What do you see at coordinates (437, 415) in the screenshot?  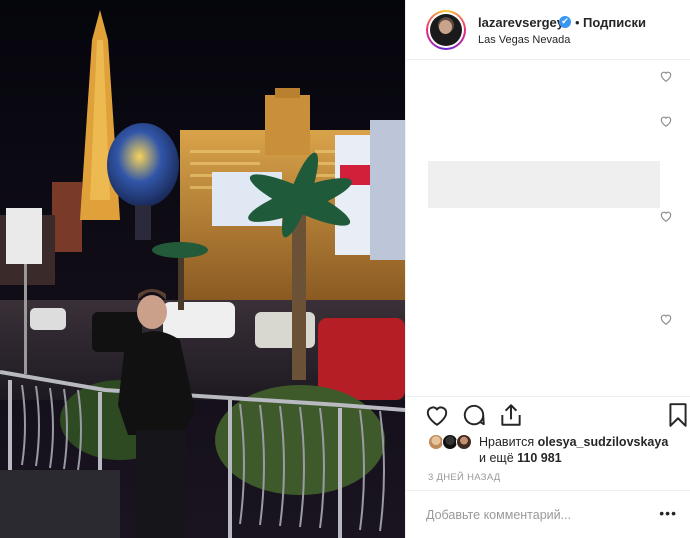 I see `heart-outline-icon` at bounding box center [437, 415].